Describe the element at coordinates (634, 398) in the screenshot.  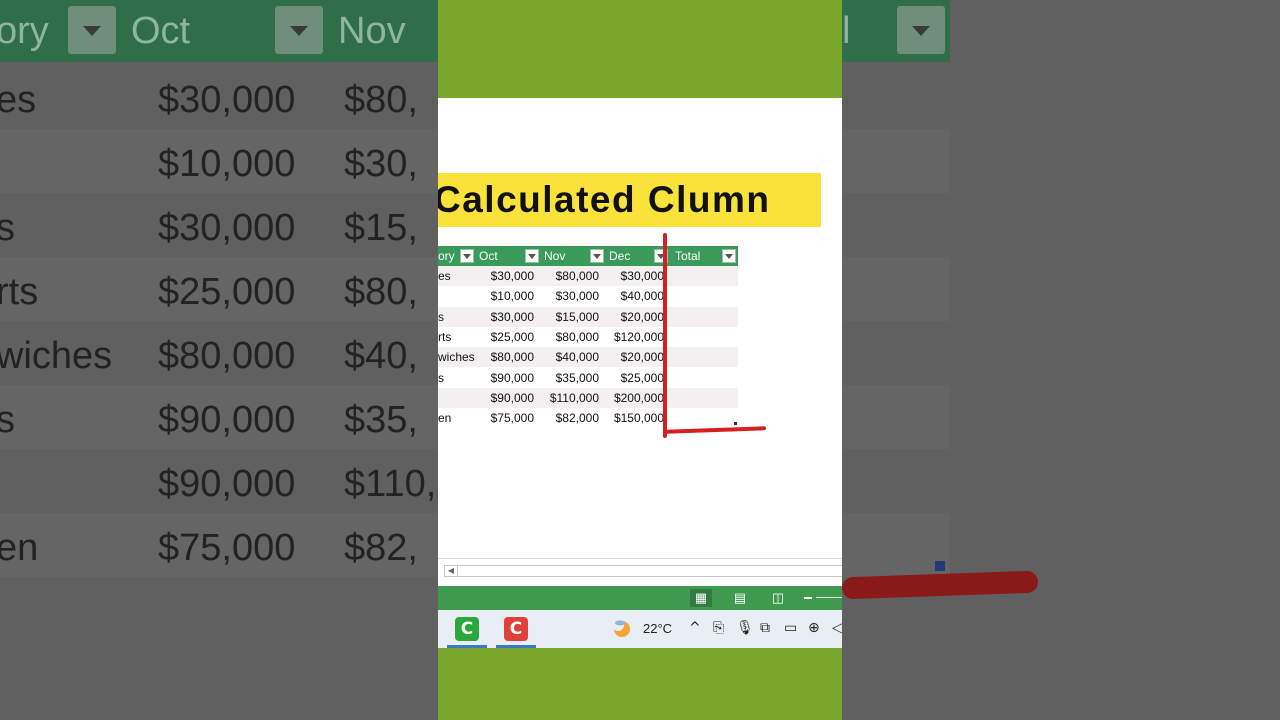
I see `cell-amount: $200,000` at that location.